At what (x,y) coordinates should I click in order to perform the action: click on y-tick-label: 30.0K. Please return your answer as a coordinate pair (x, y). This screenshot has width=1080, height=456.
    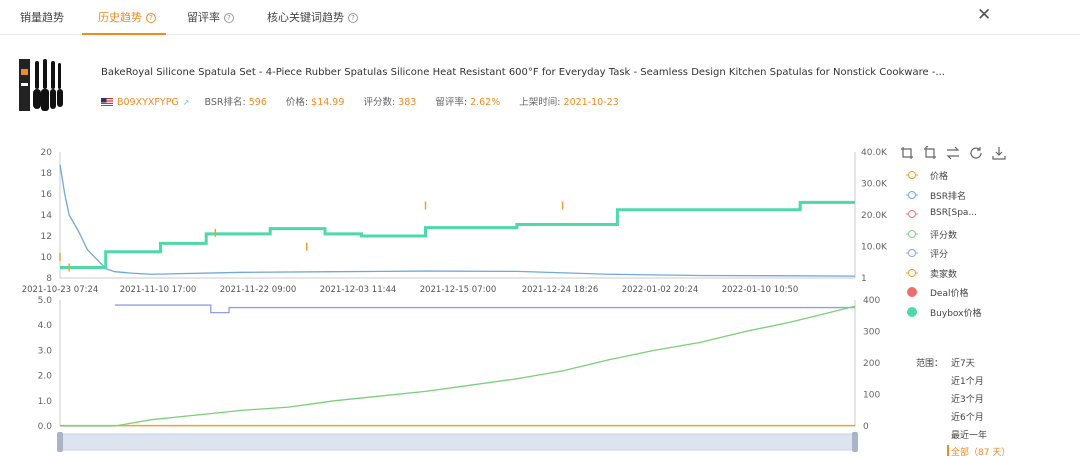
    Looking at the image, I should click on (874, 185).